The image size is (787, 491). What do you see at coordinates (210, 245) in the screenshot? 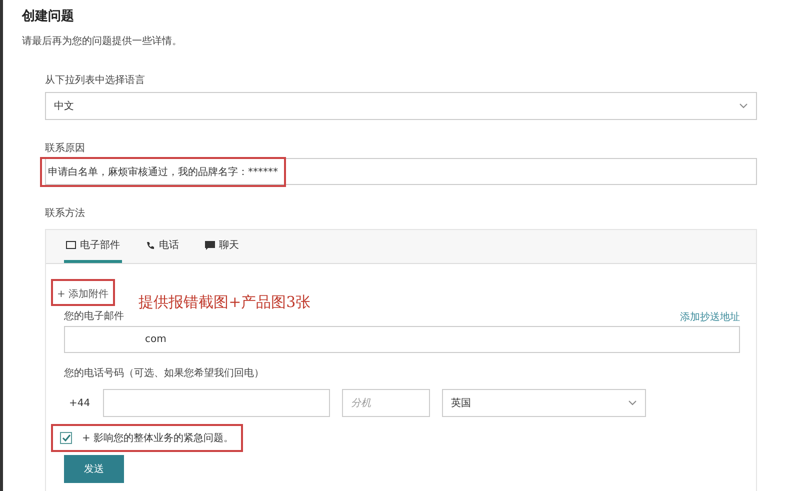
I see `chat-icon` at bounding box center [210, 245].